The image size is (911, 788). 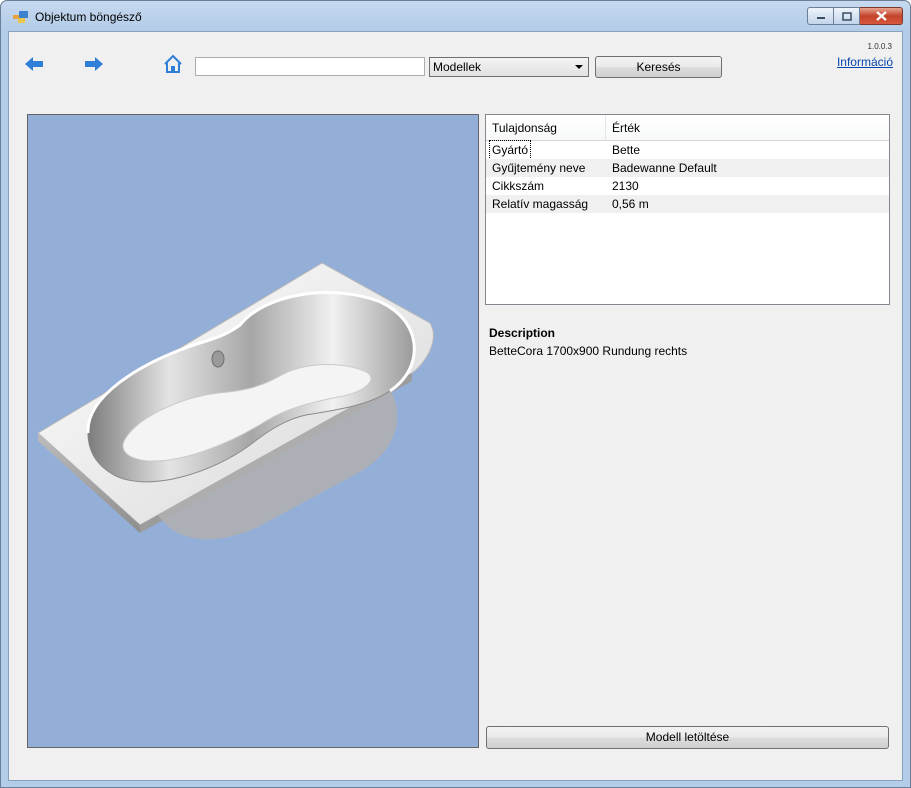 I want to click on chevron-down-icon, so click(x=579, y=67).